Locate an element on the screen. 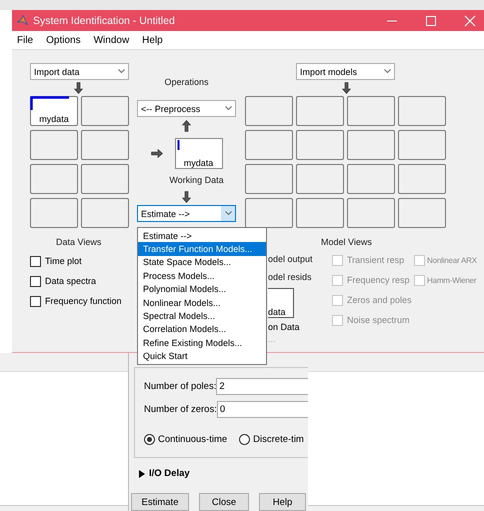 The height and width of the screenshot is (511, 484). app-logo-icon is located at coordinates (22, 20).